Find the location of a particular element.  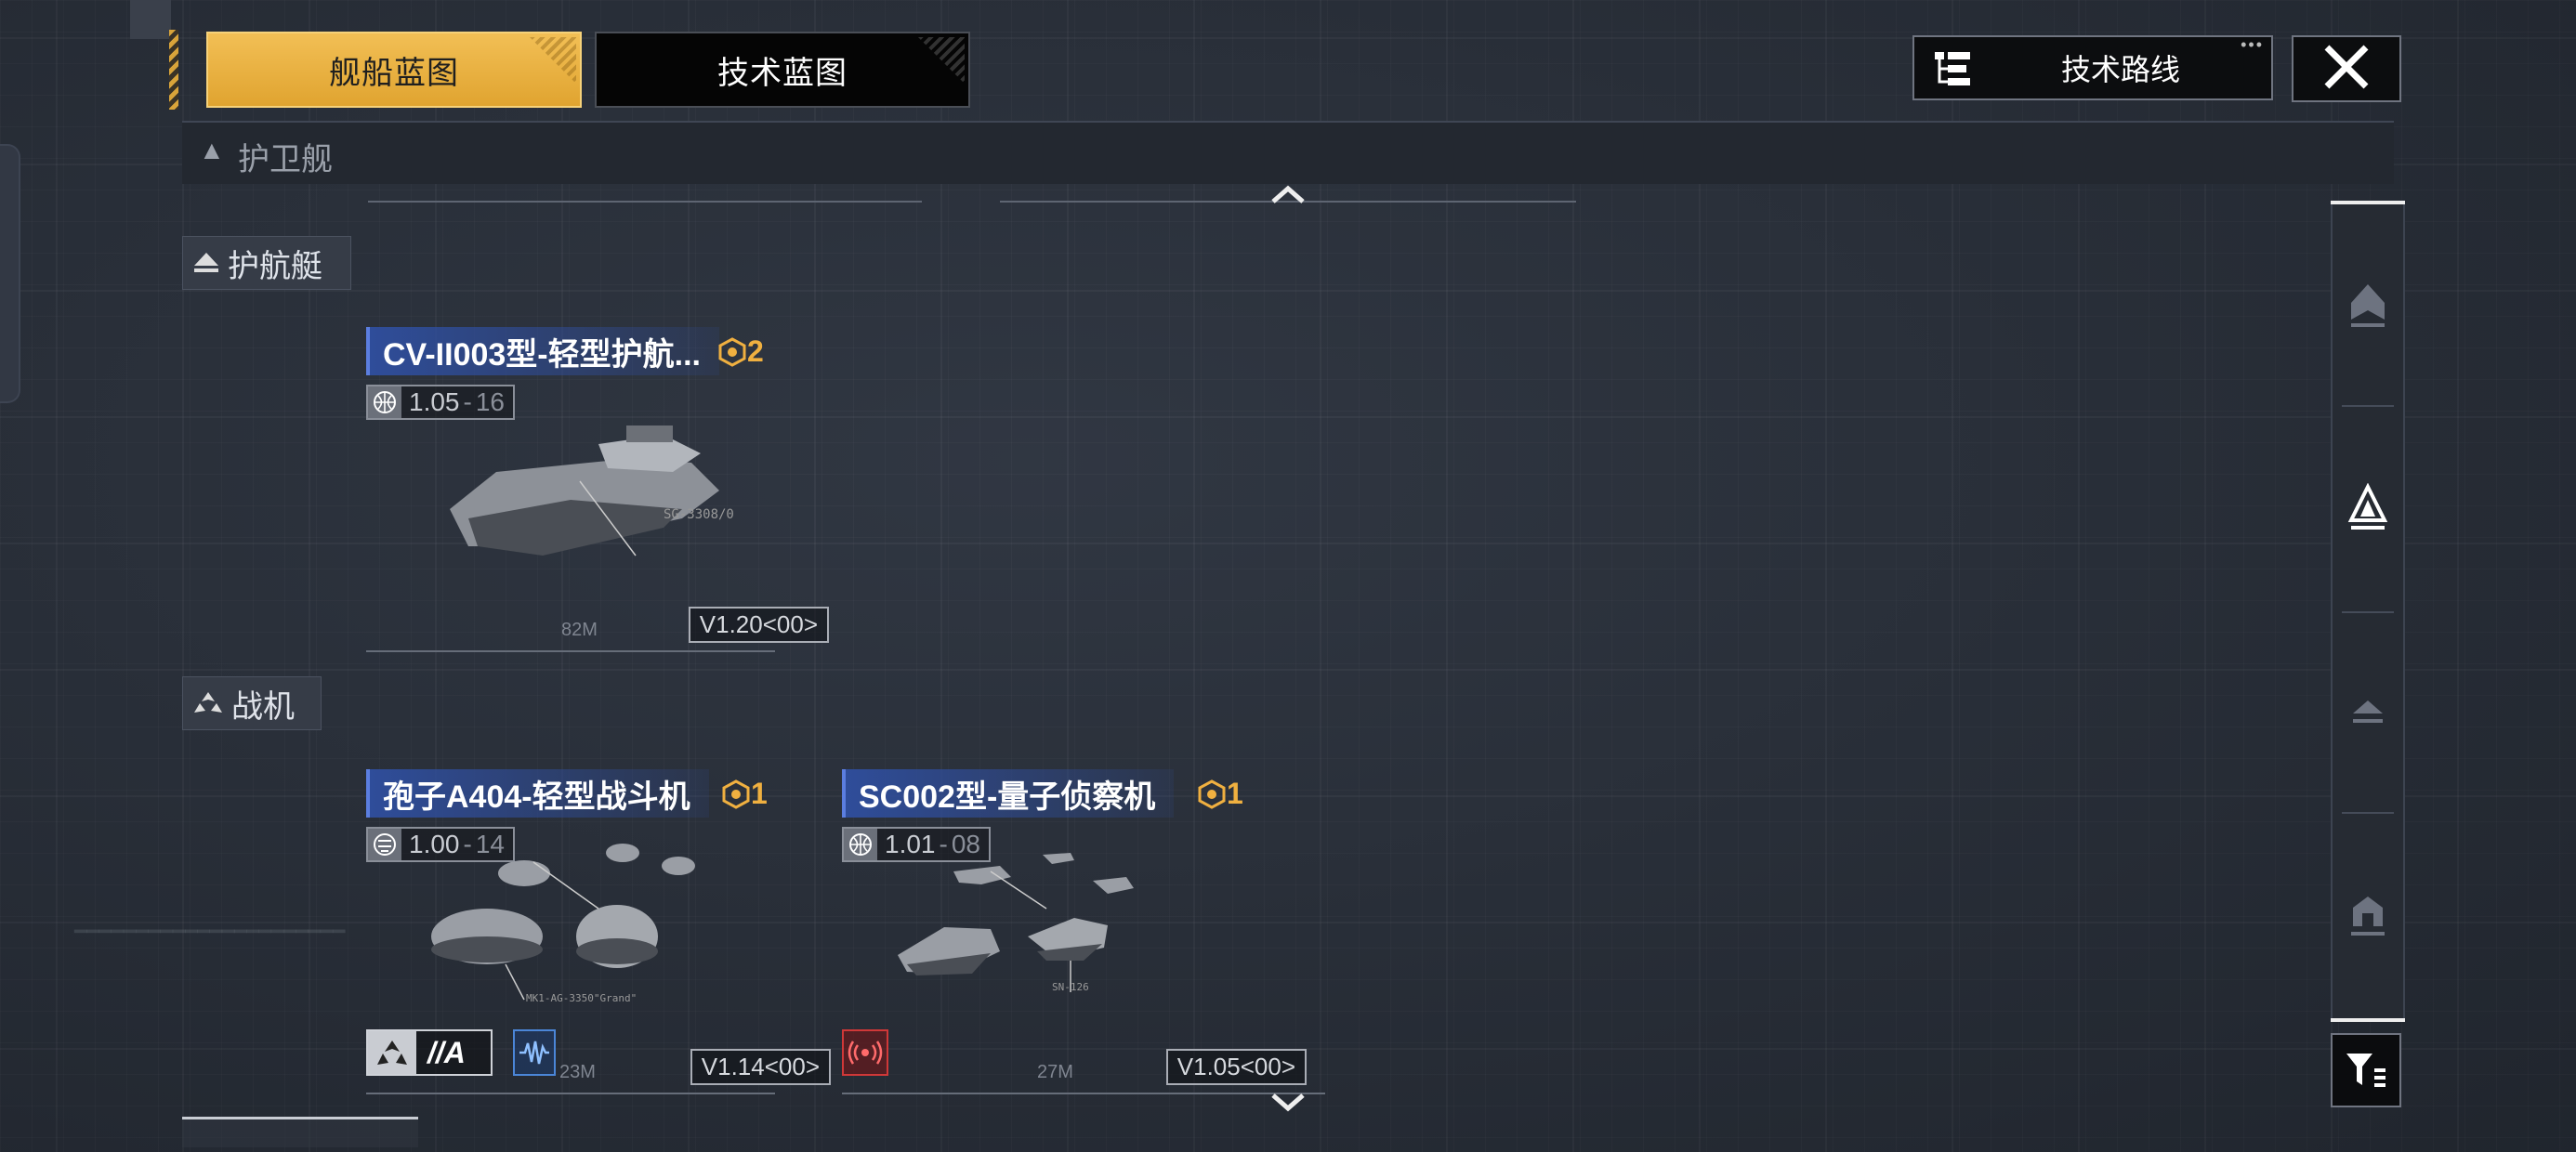

background-decoration: ━━━━━━━━━━━━━━━━━━━━━━ is located at coordinates (210, 931).